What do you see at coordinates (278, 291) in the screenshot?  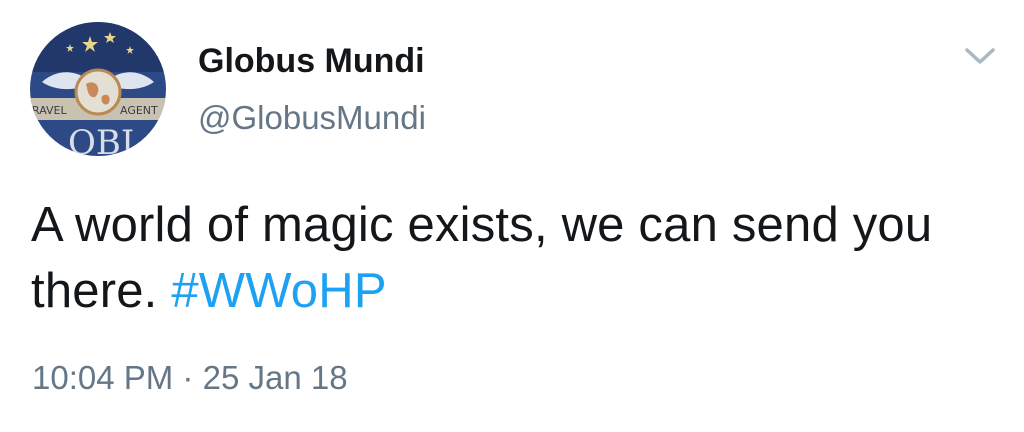 I see `hashtag-link: #WWoHP` at bounding box center [278, 291].